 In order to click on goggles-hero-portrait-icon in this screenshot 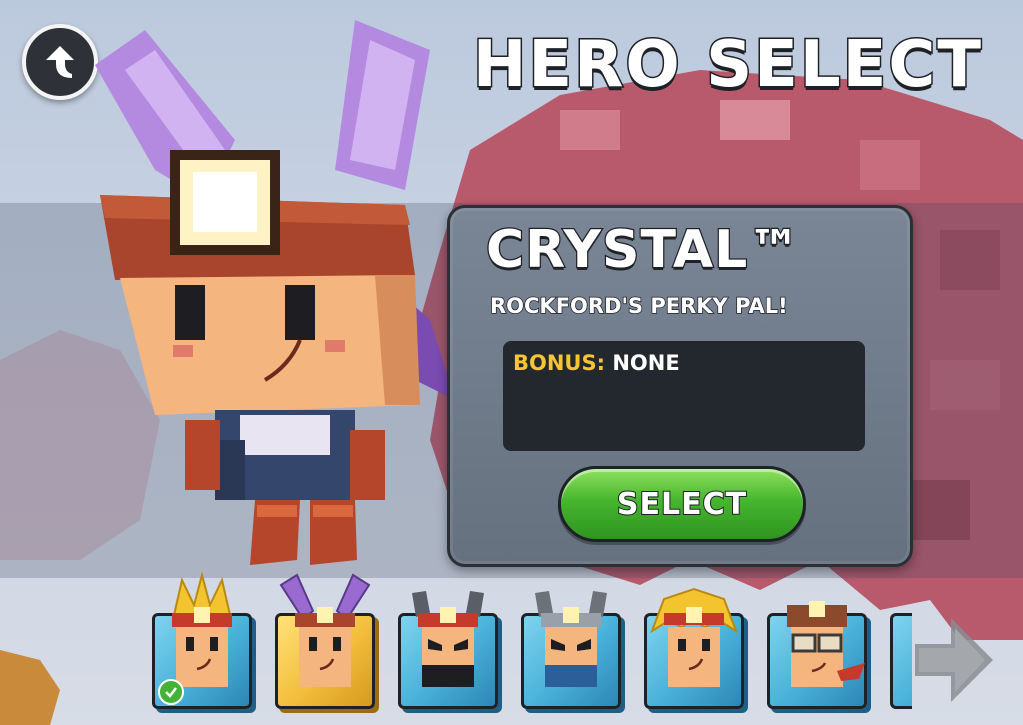, I will do `click(826, 644)`.